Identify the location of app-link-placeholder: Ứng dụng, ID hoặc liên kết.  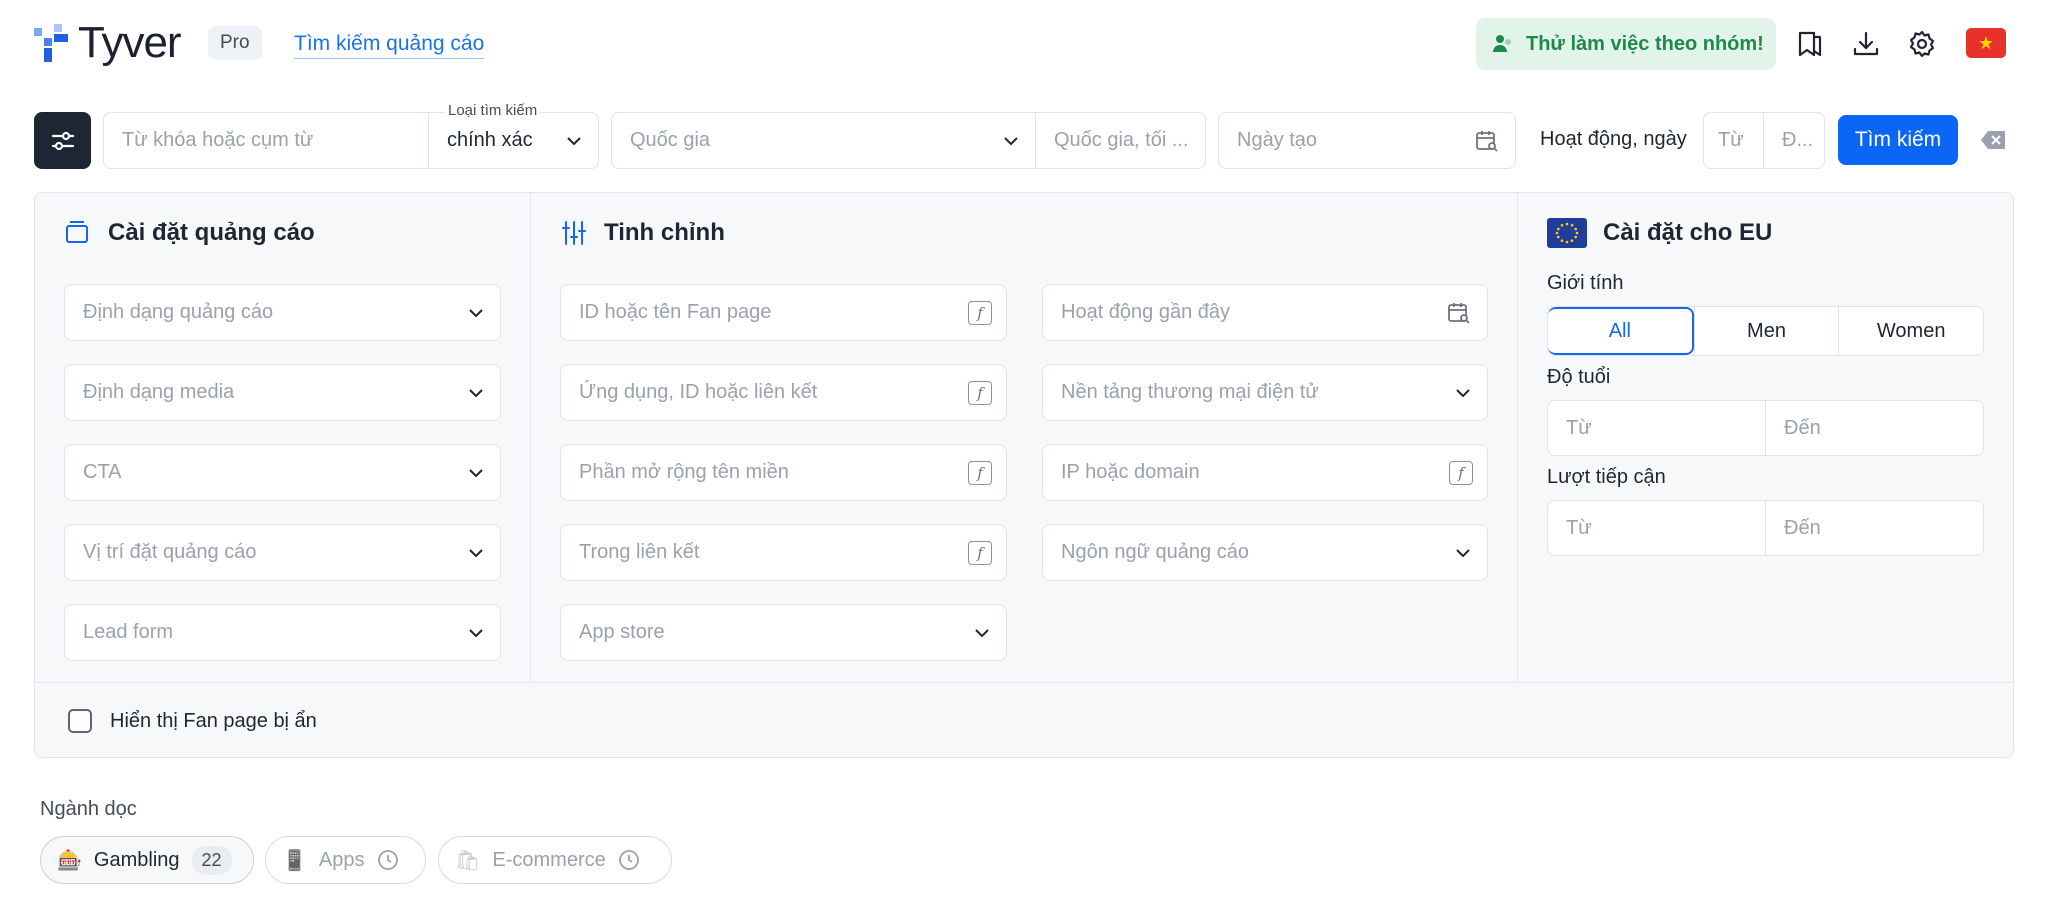
(698, 392).